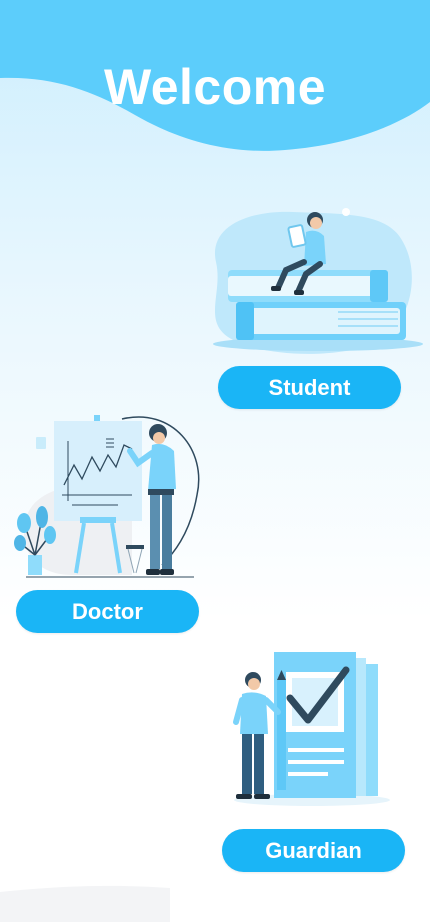 This screenshot has width=430, height=922. Describe the element at coordinates (309, 387) in the screenshot. I see `student-button: Student` at that location.